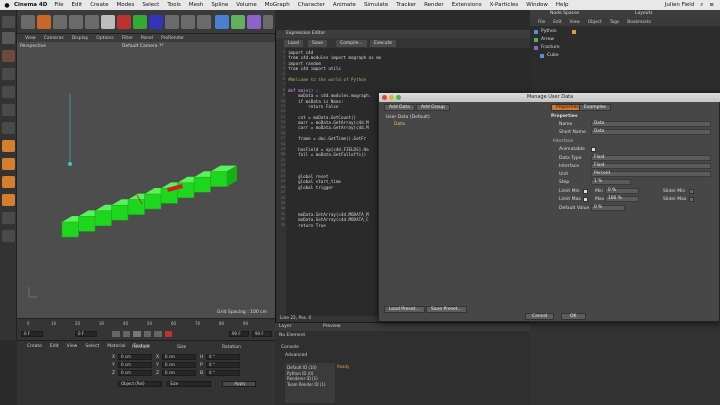  I want to click on object-row-python: Python, so click(625, 32).